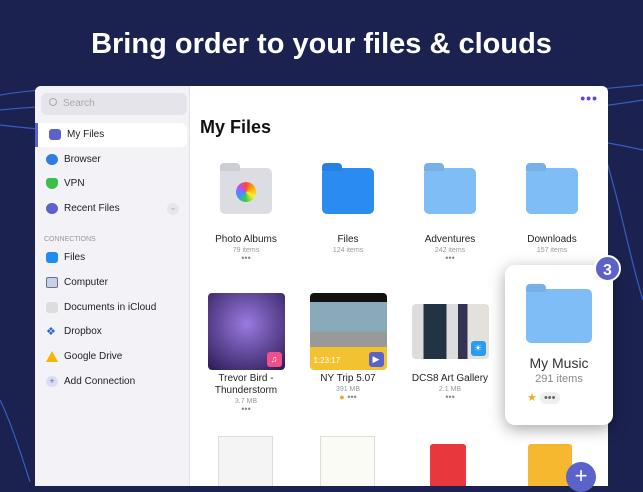 This screenshot has width=643, height=492. Describe the element at coordinates (75, 257) in the screenshot. I see `label: Files` at that location.